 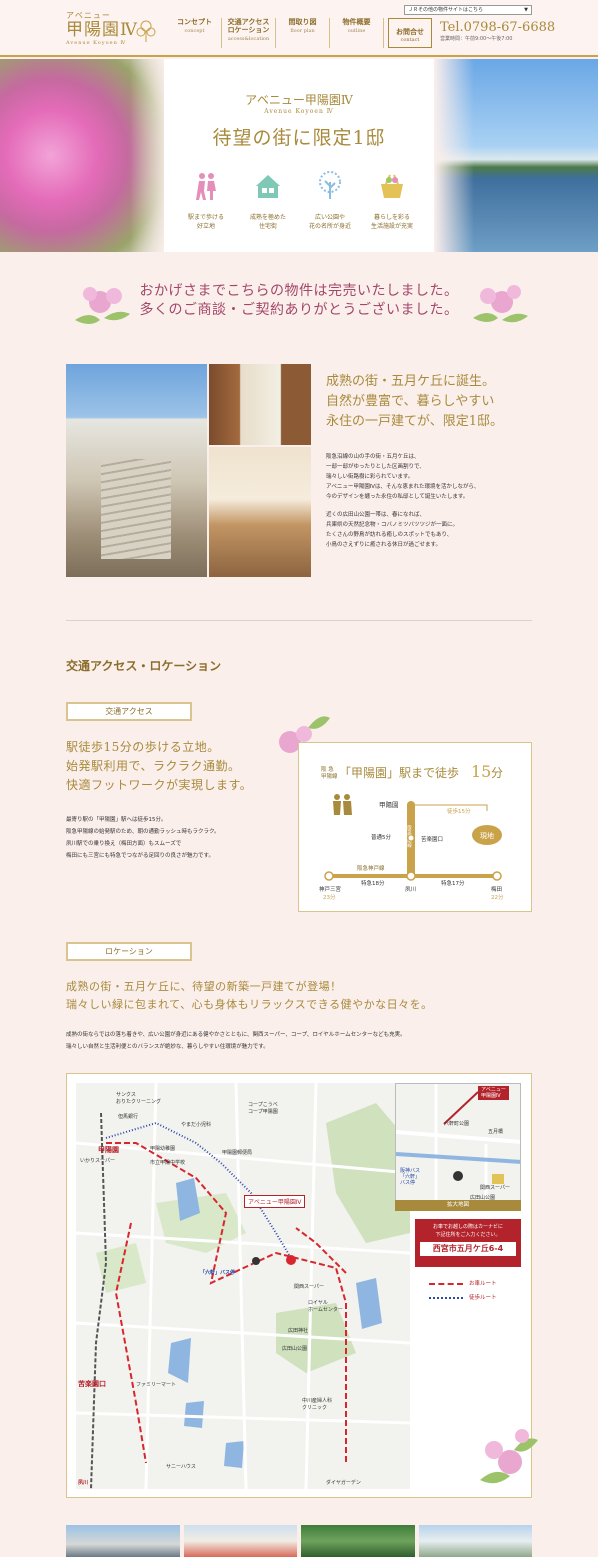 What do you see at coordinates (156, 1385) in the screenshot?
I see `map-label: ファミリーマート` at bounding box center [156, 1385].